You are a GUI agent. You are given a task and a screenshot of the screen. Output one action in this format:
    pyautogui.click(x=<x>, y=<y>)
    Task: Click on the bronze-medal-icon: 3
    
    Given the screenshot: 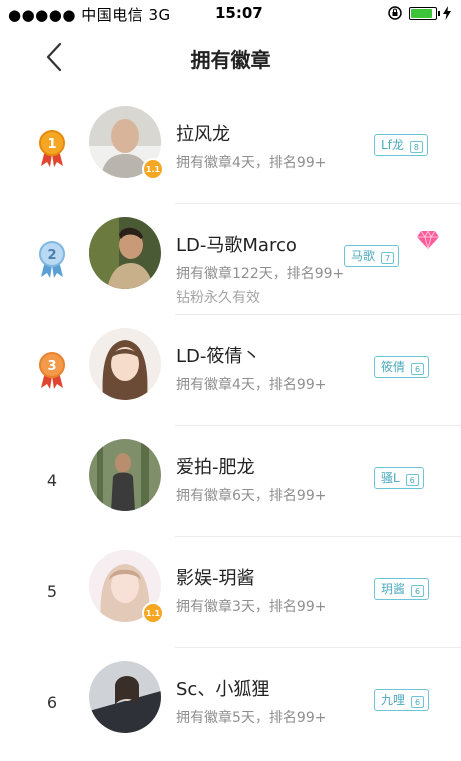 What is the action you would take?
    pyautogui.click(x=52, y=370)
    